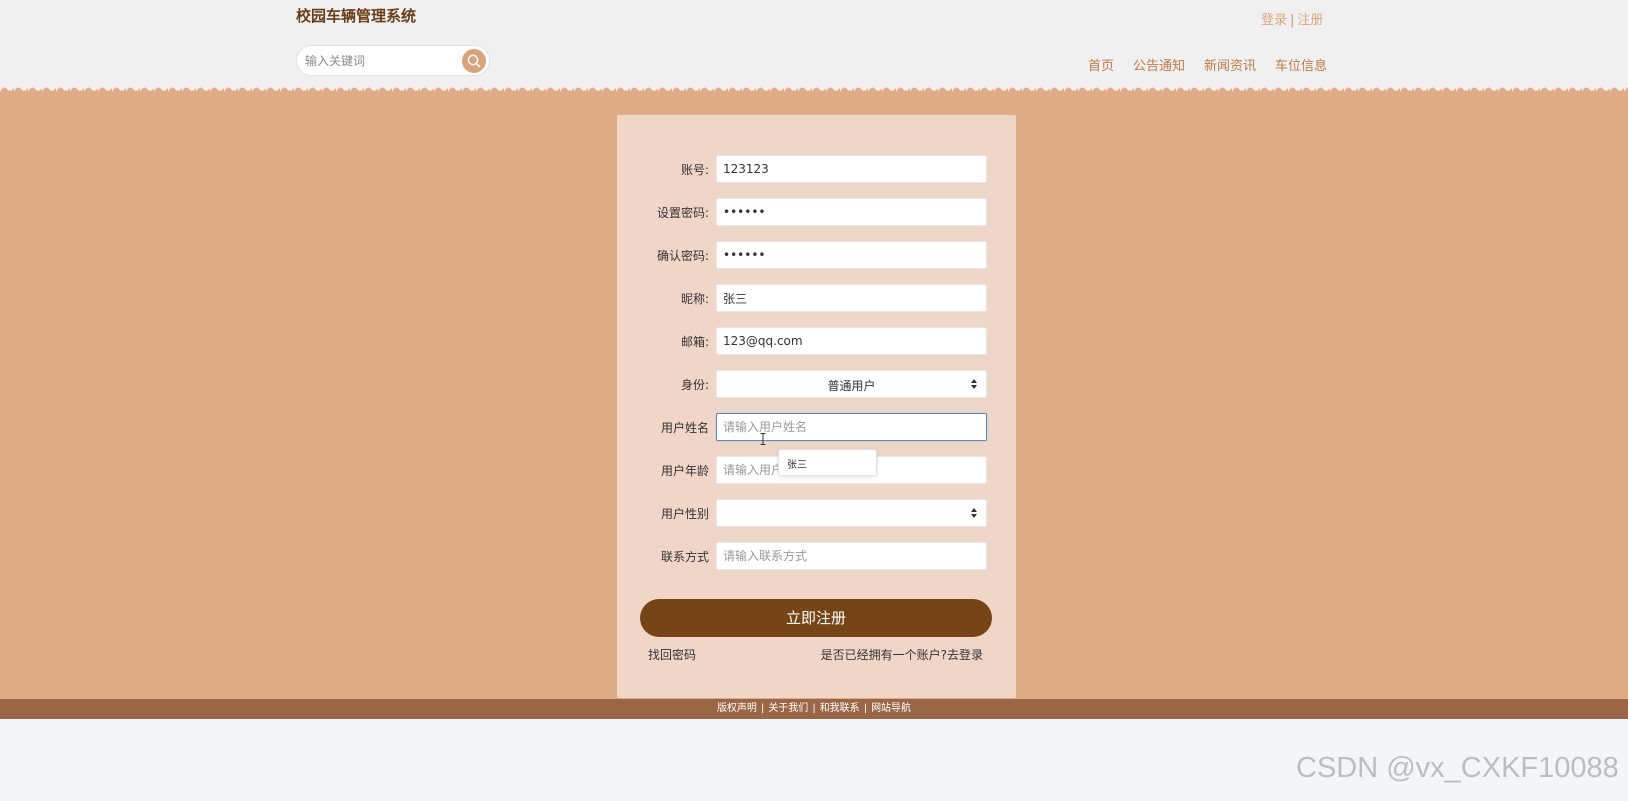  I want to click on watermark: CSDN @vx_CXKF10088, so click(1457, 768).